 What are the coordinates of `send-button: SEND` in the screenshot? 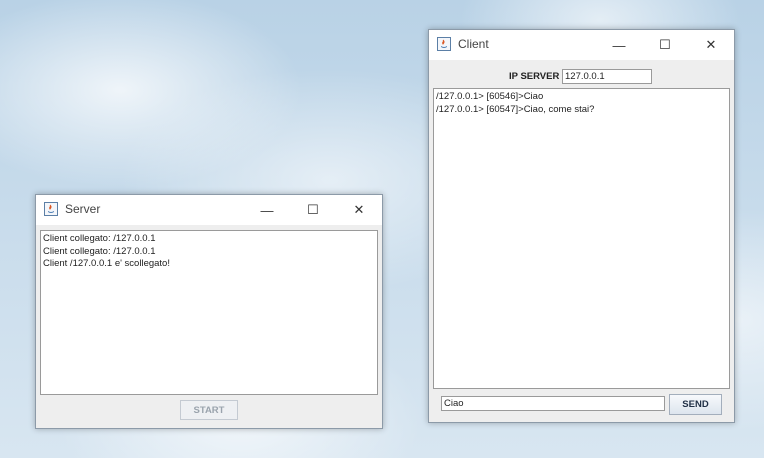 It's located at (695, 404).